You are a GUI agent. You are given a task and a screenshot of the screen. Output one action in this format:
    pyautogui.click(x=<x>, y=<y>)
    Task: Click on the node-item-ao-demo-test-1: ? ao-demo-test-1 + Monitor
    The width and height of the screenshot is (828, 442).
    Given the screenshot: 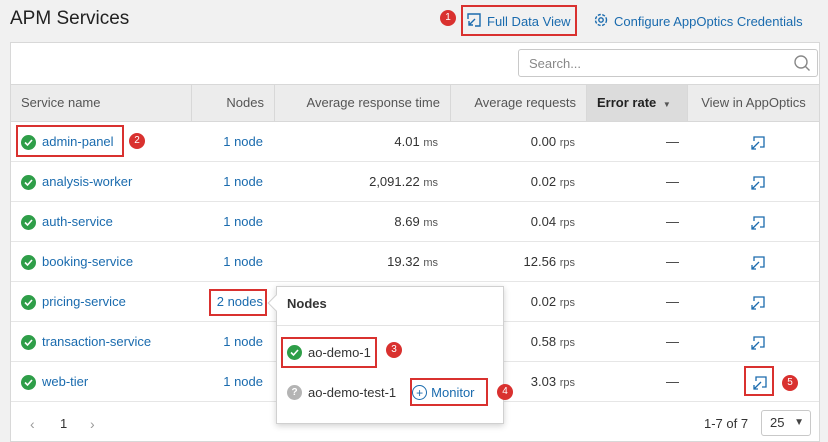 What is the action you would take?
    pyautogui.click(x=381, y=392)
    